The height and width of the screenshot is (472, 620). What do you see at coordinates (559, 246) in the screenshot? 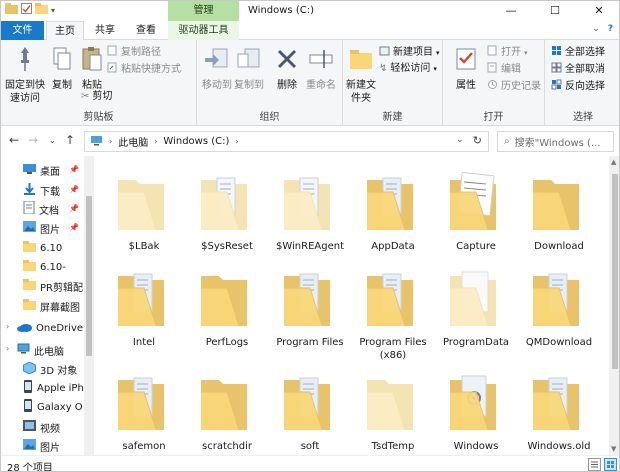
I see `folder-name: Download` at bounding box center [559, 246].